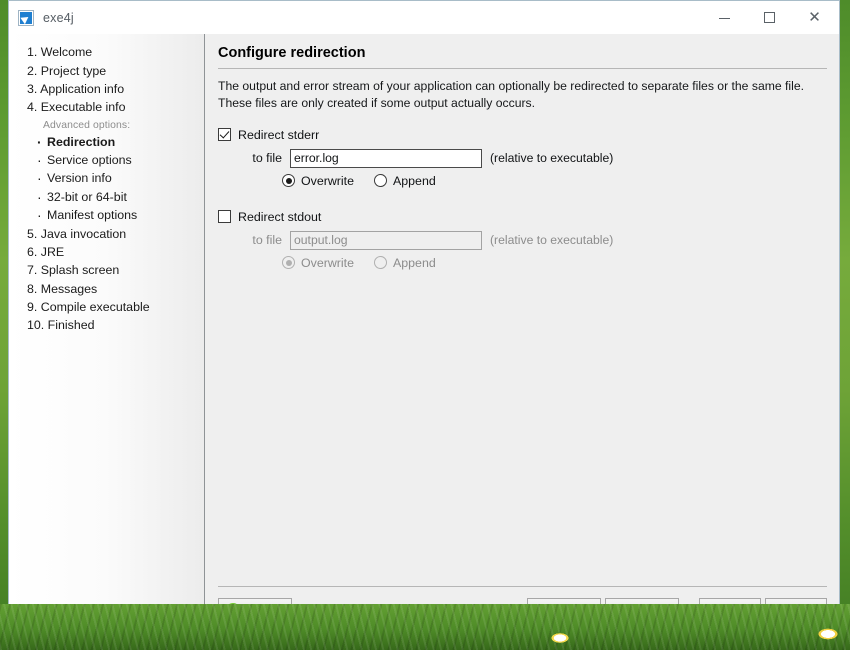 The height and width of the screenshot is (650, 850). What do you see at coordinates (267, 240) in the screenshot?
I see `stdout-to-file-label: to file` at bounding box center [267, 240].